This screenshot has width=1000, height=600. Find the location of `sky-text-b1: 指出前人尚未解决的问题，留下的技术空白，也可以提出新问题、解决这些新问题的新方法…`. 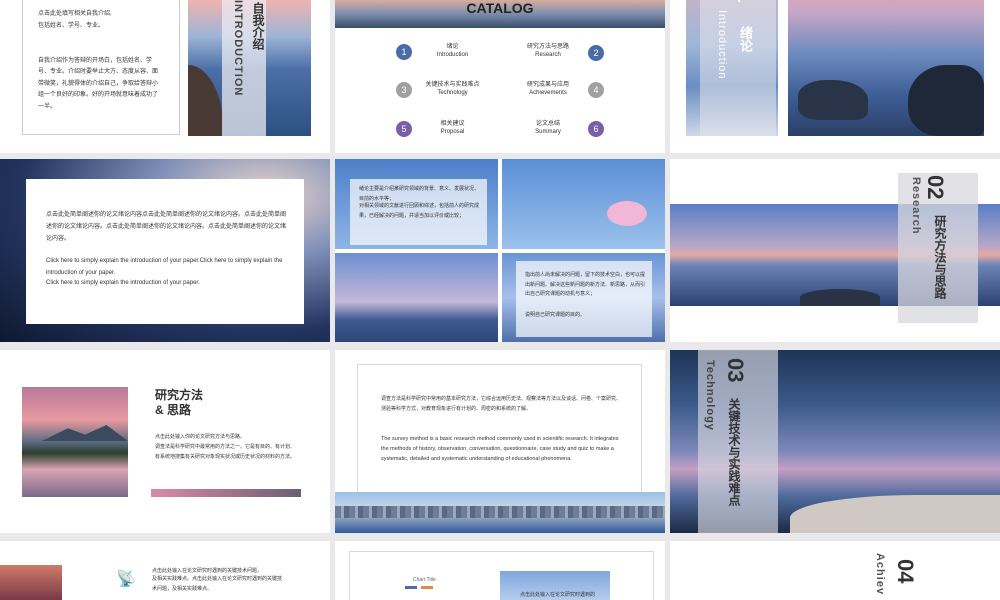

sky-text-b1: 指出前人尚未解决的问题，留下的技术空白，也可以提出新问题、解决这些新问题的新方法… is located at coordinates (585, 284).